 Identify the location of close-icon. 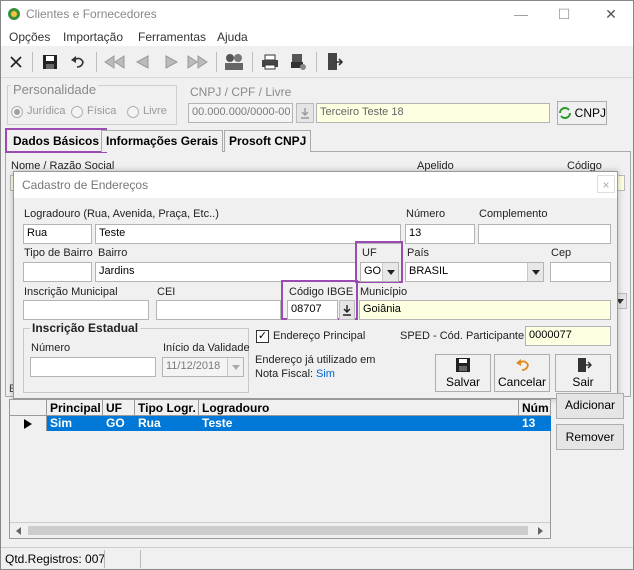
(16, 62).